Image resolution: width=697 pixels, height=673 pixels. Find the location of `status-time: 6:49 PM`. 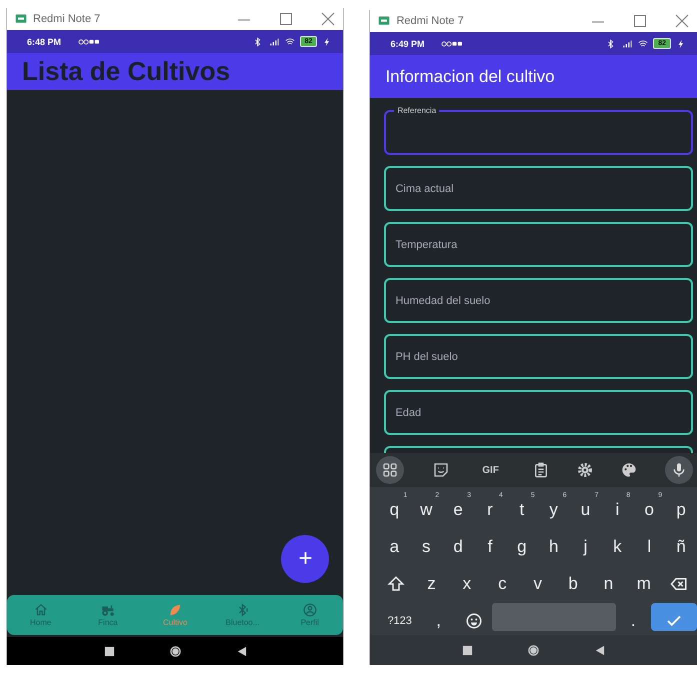

status-time: 6:49 PM is located at coordinates (407, 43).